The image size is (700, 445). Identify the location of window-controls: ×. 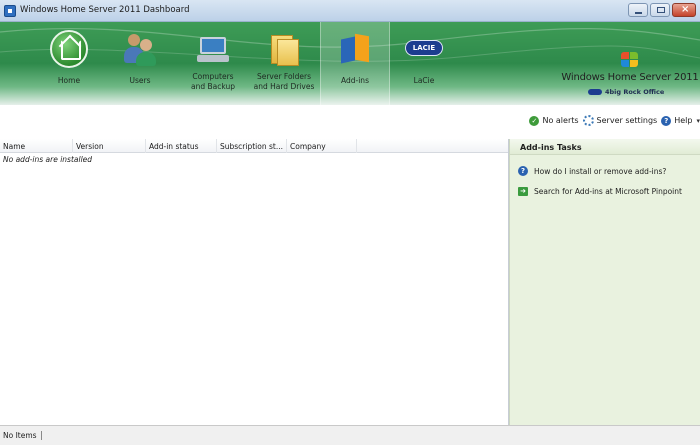
(662, 10).